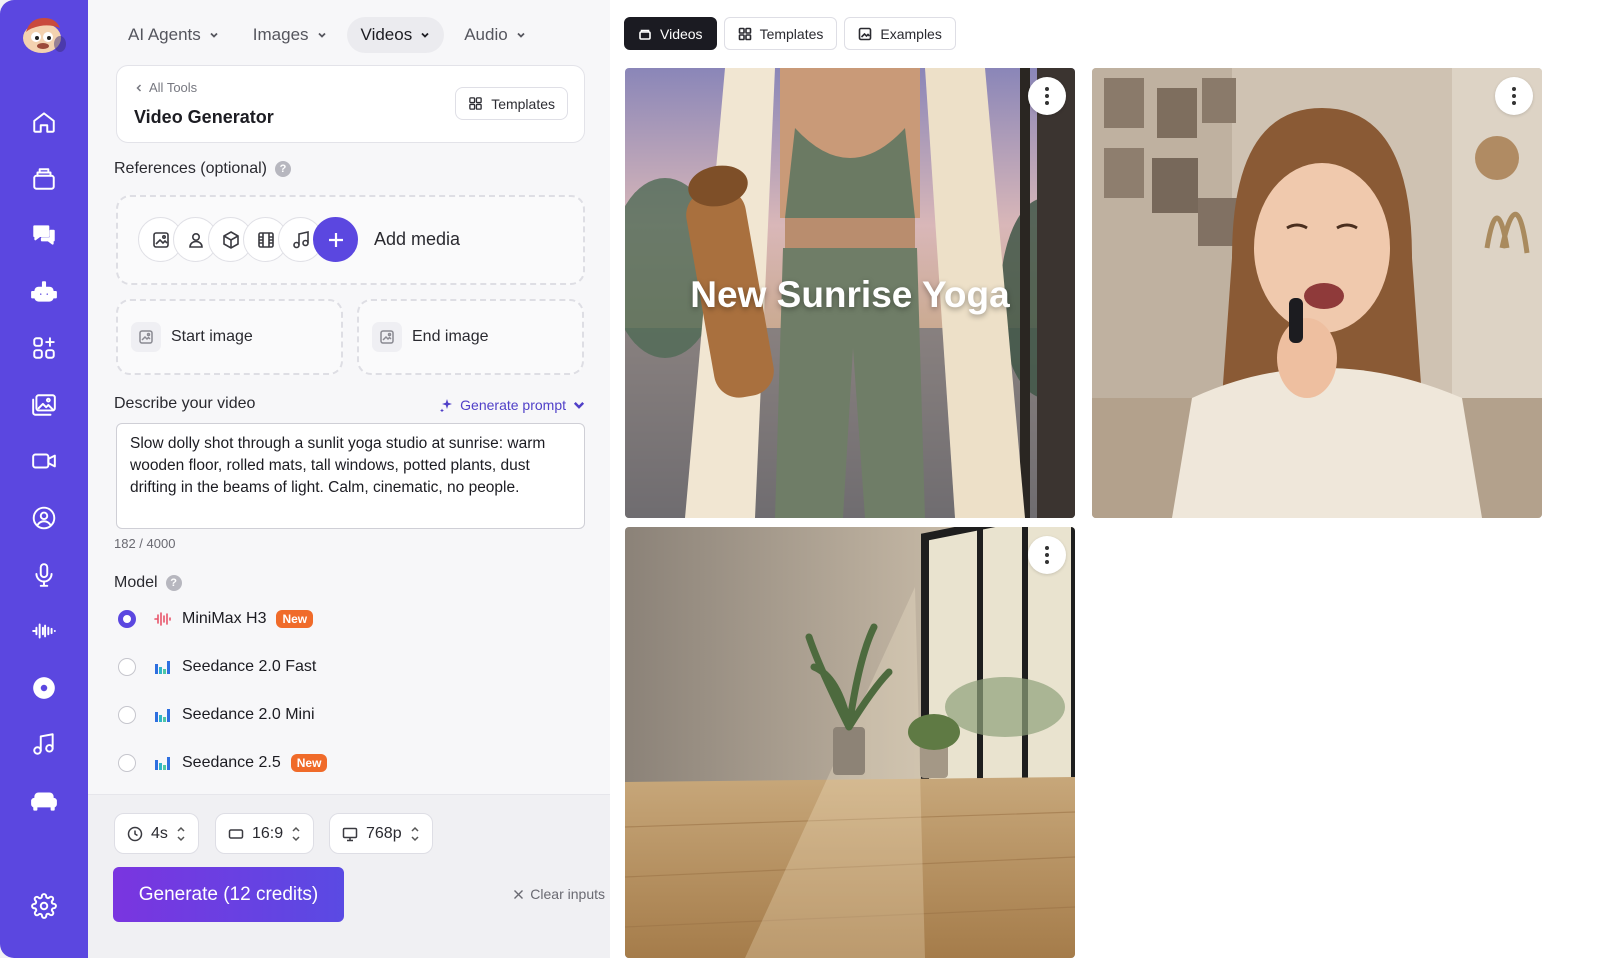 The height and width of the screenshot is (958, 1600). What do you see at coordinates (386, 34) in the screenshot?
I see `nav-tab-label: Videos` at bounding box center [386, 34].